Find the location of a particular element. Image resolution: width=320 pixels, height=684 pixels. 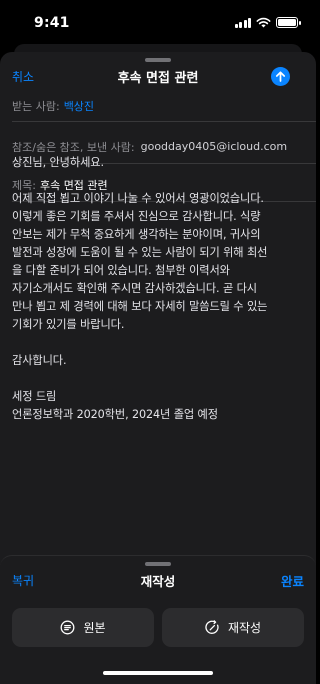

to-field: 받는 사람: 백상진 is located at coordinates (164, 105).